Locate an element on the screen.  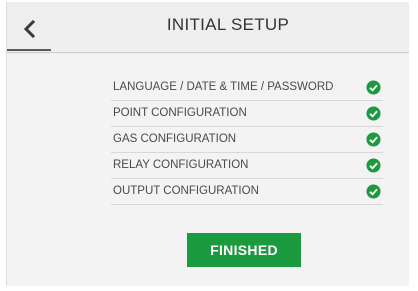
setup-step-label: OUTPUT CONFIGURATION is located at coordinates (186, 191).